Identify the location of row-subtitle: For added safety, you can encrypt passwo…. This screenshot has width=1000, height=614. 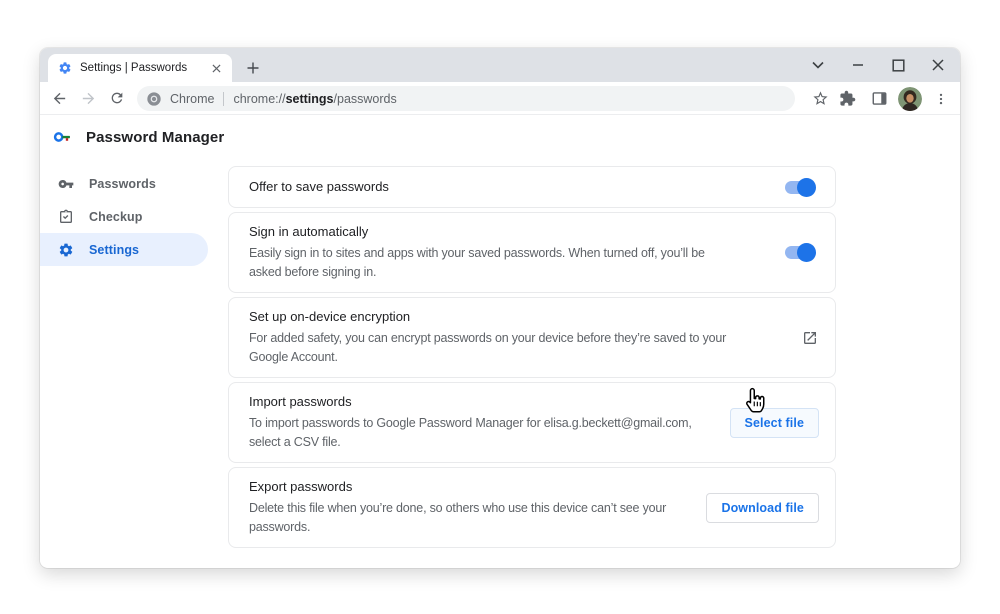
(488, 347).